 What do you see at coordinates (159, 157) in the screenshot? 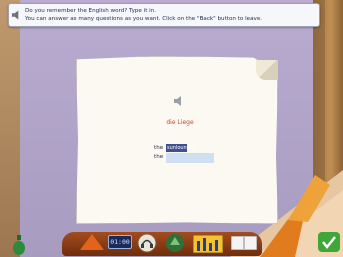
I see `input-article: the` at bounding box center [159, 157].